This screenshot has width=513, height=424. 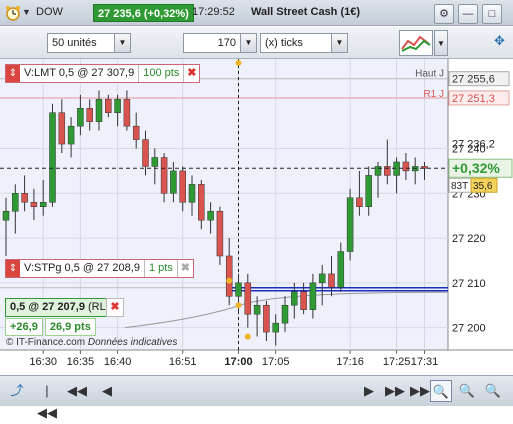 I want to click on clock: 17:29:52, so click(x=213, y=12).